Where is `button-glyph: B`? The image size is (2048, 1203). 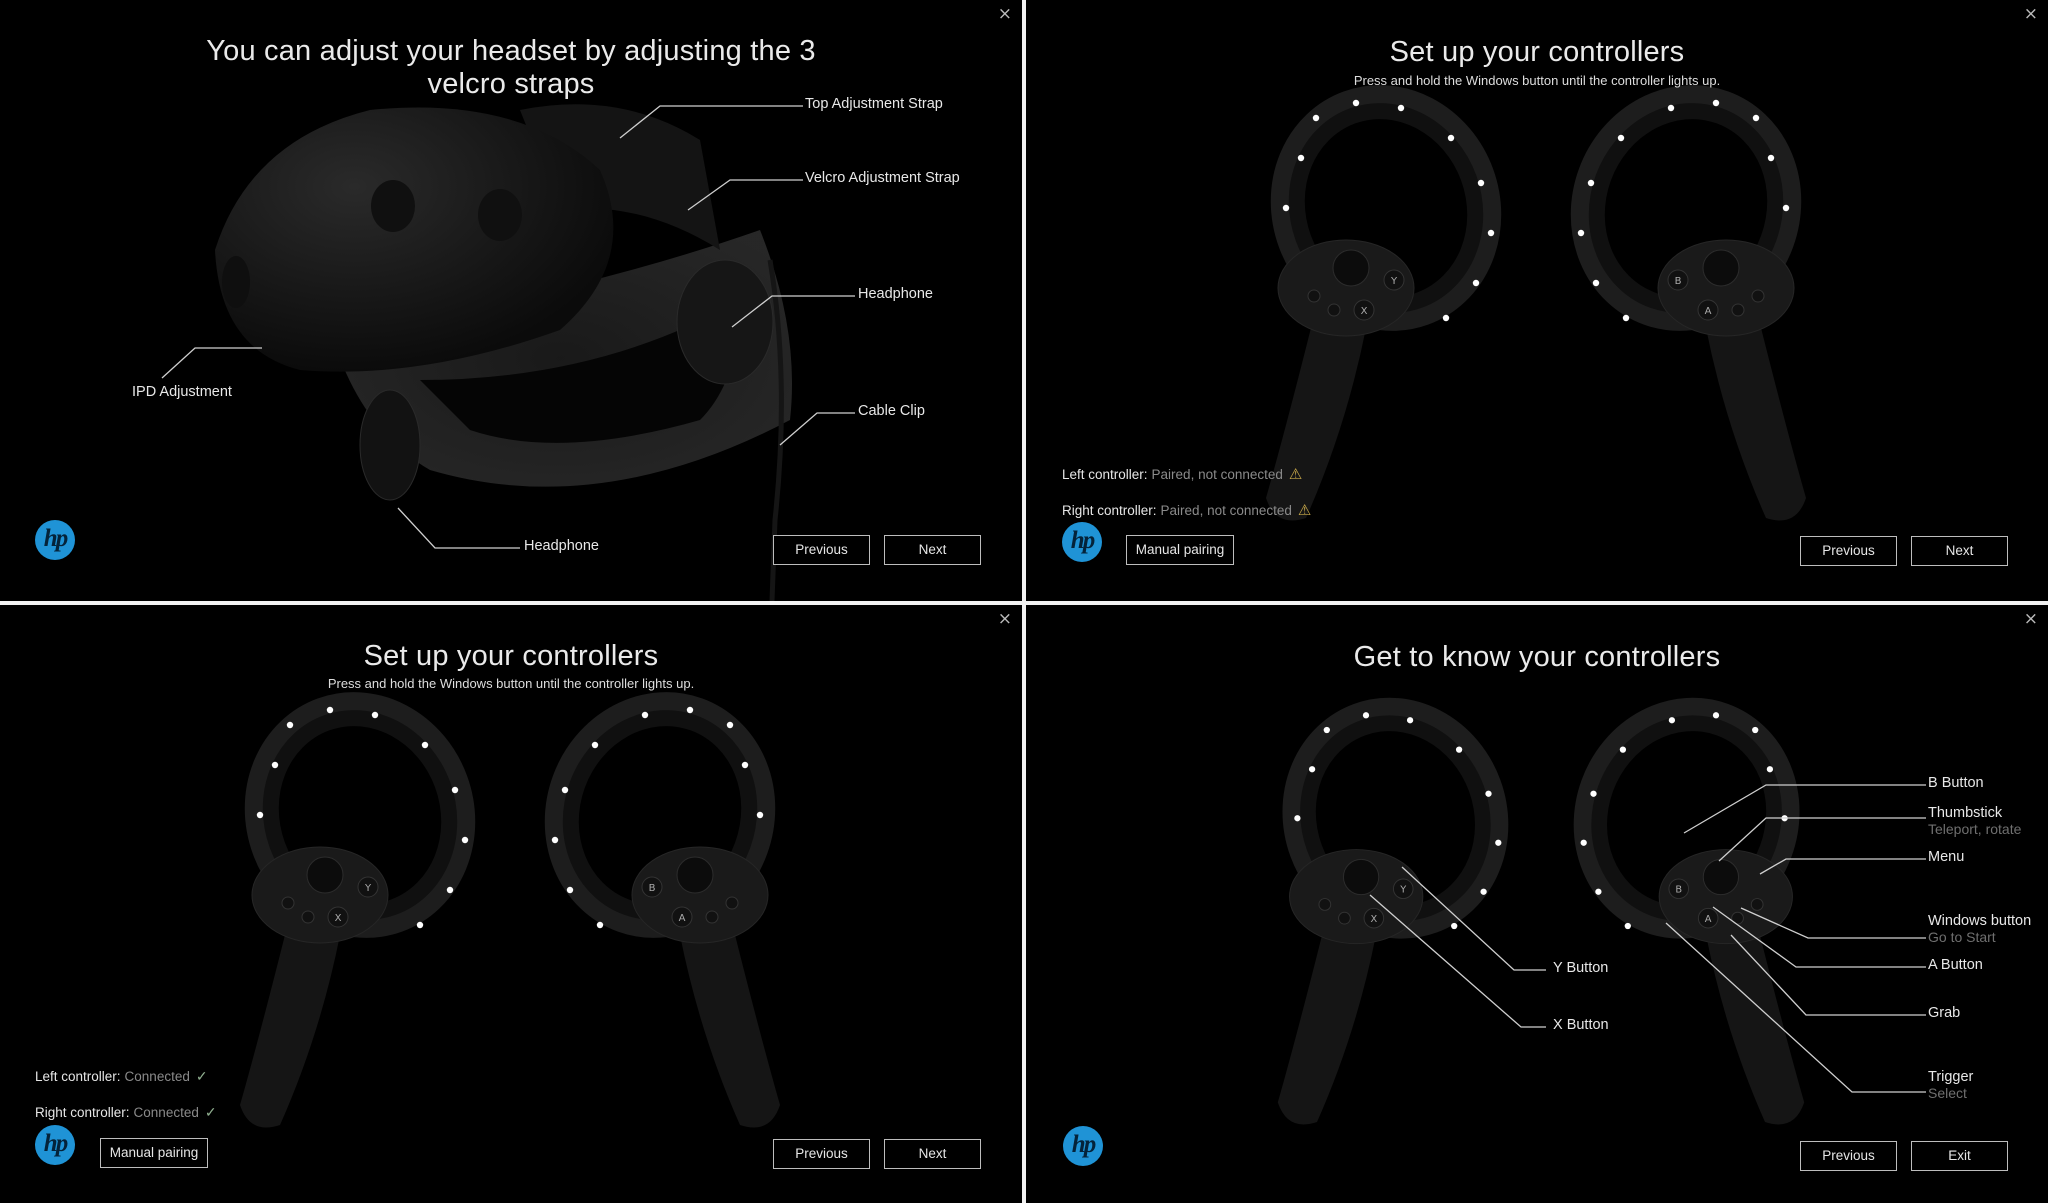
button-glyph: B is located at coordinates (1678, 281).